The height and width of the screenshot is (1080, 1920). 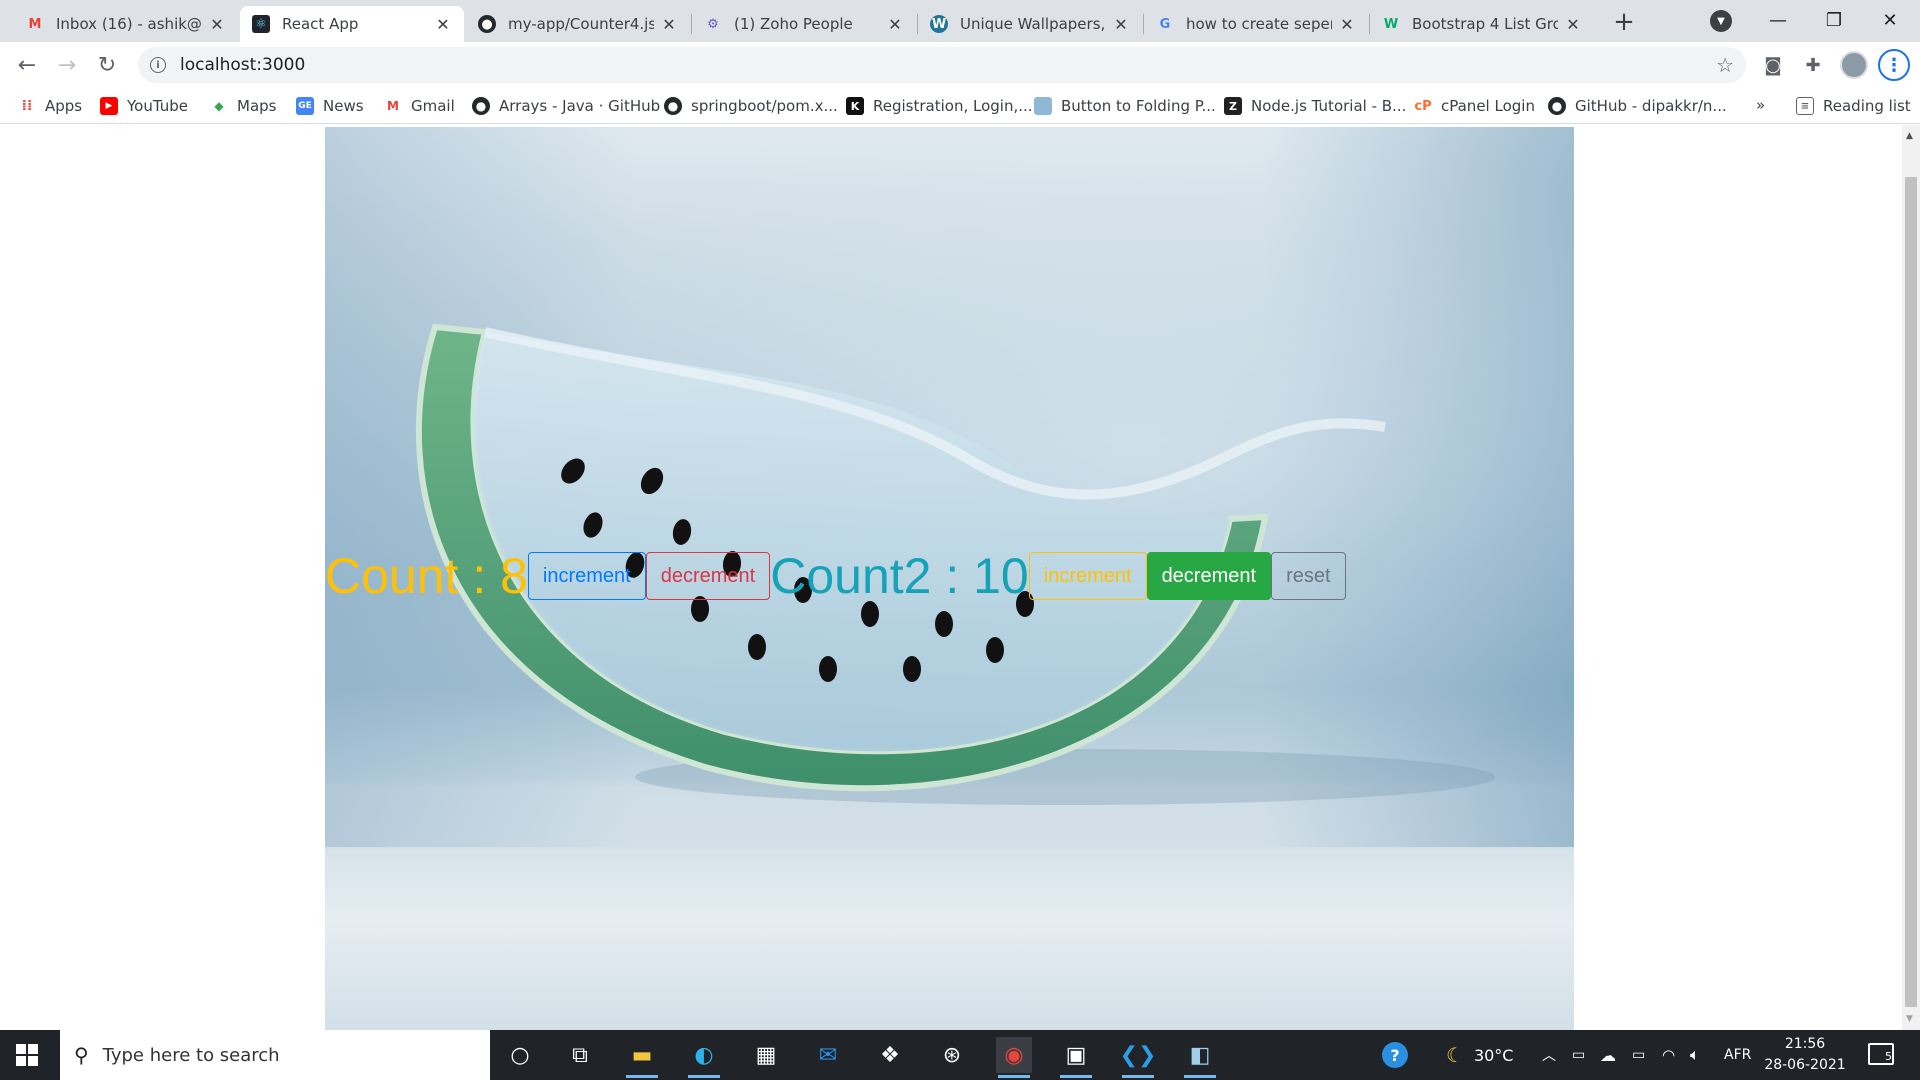 What do you see at coordinates (1209, 576) in the screenshot?
I see `count2-decrement-button: decrement` at bounding box center [1209, 576].